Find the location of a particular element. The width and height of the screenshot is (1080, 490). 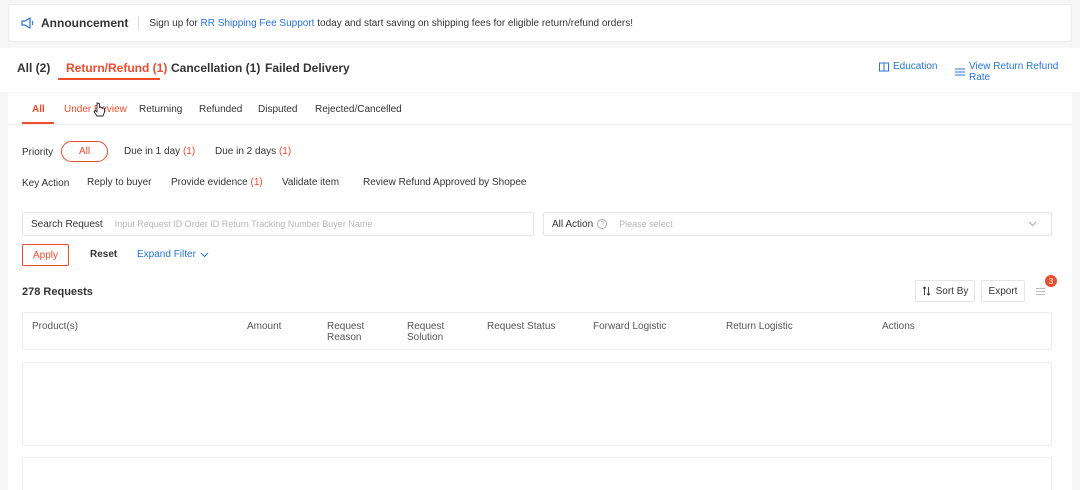

col-return-logistic-label: Return Logistic is located at coordinates (759, 326).